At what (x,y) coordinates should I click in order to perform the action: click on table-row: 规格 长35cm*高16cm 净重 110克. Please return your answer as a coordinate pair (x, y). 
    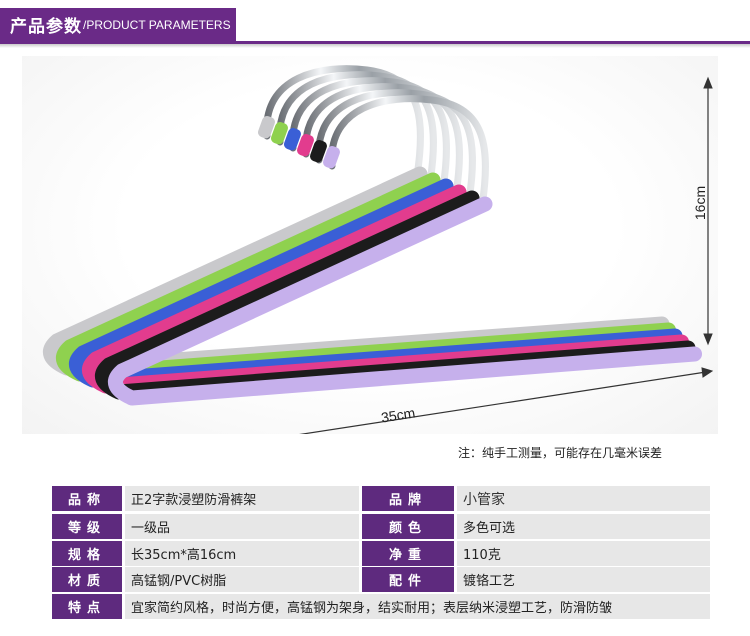
    Looking at the image, I should click on (381, 553).